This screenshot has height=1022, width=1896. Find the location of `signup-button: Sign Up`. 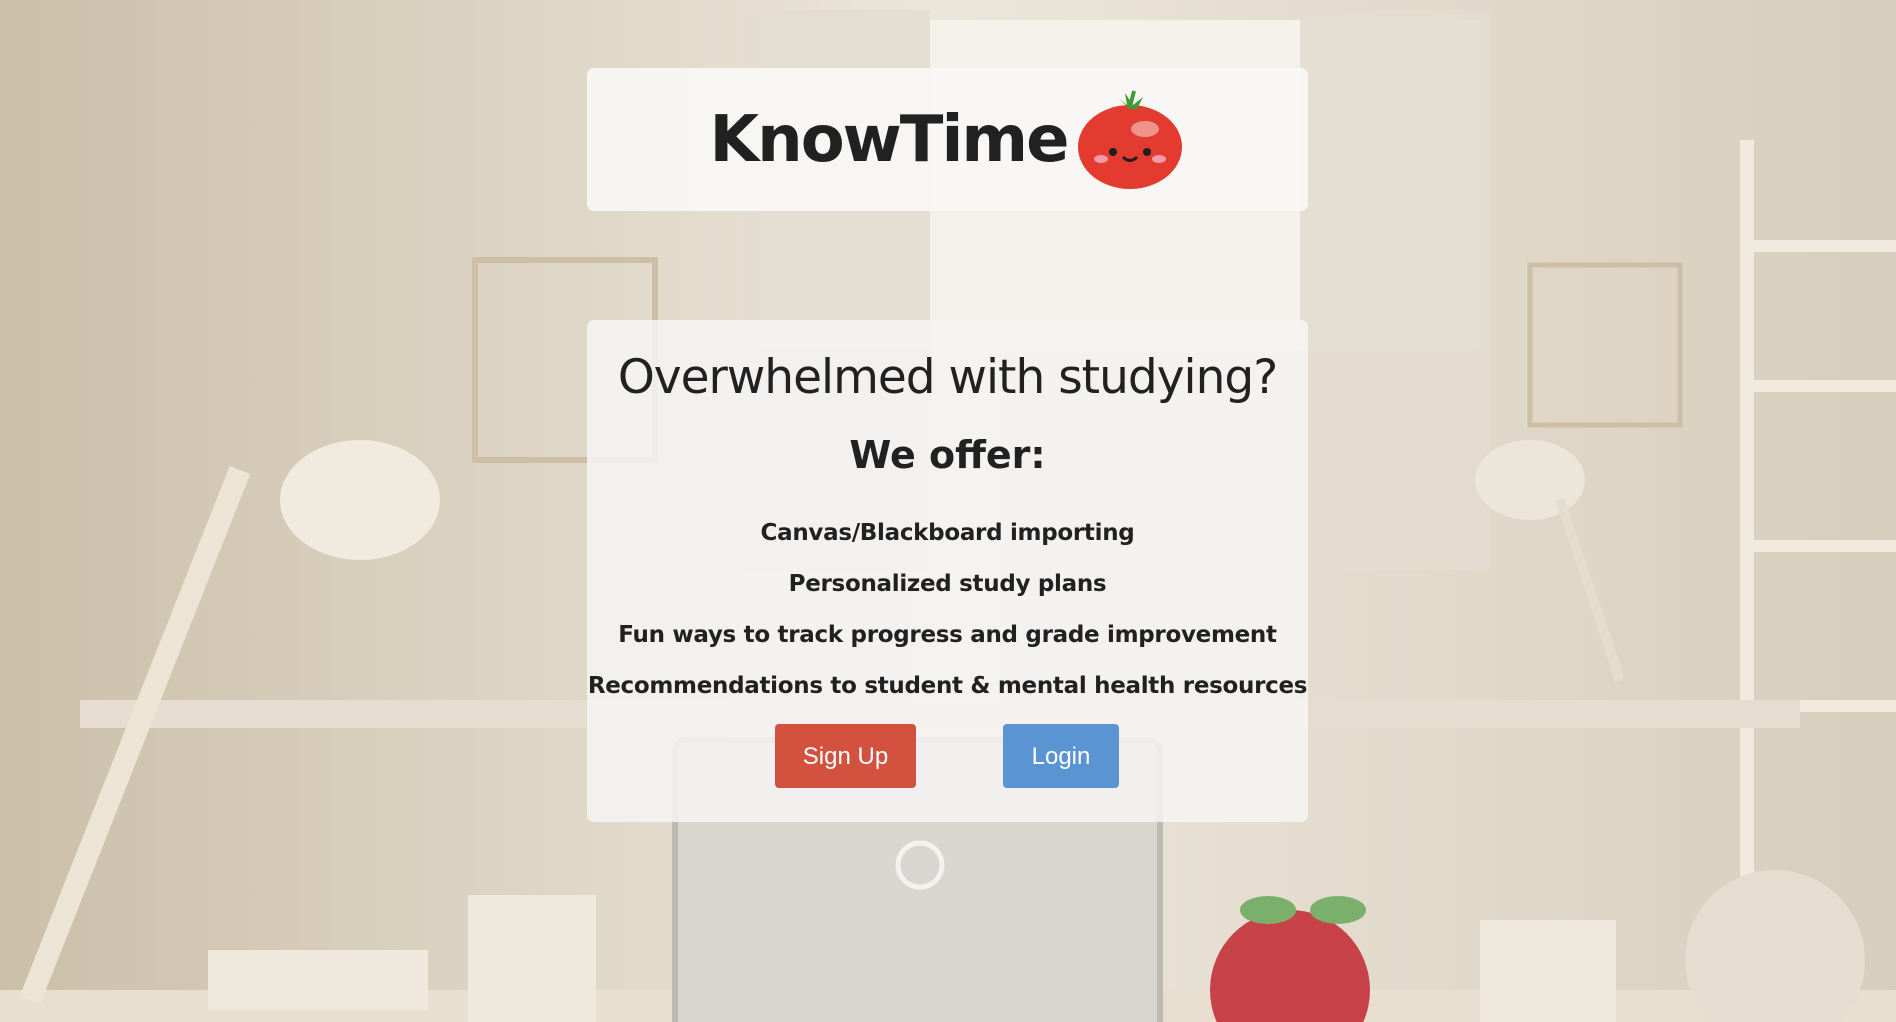

signup-button: Sign Up is located at coordinates (845, 756).